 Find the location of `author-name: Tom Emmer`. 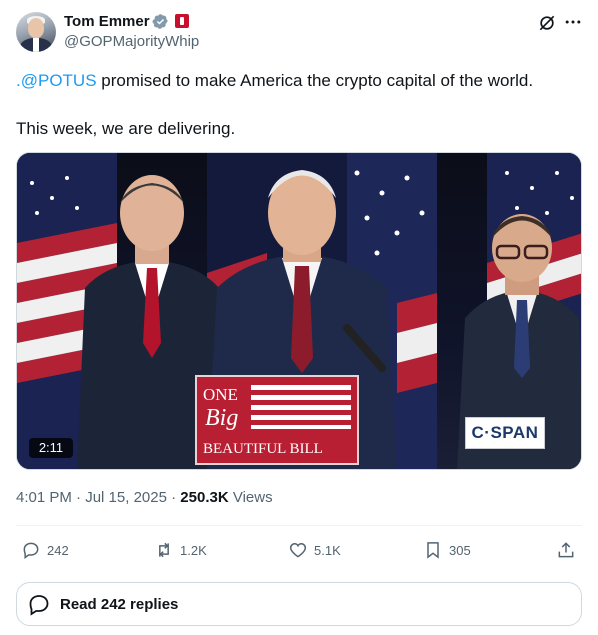

author-name: Tom Emmer is located at coordinates (107, 22).